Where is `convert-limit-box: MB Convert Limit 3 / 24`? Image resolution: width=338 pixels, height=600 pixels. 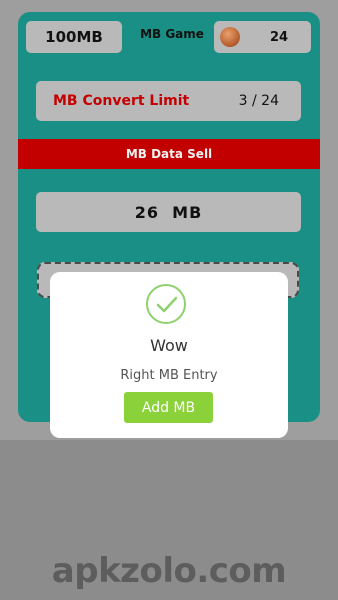 convert-limit-box: MB Convert Limit 3 / 24 is located at coordinates (168, 101).